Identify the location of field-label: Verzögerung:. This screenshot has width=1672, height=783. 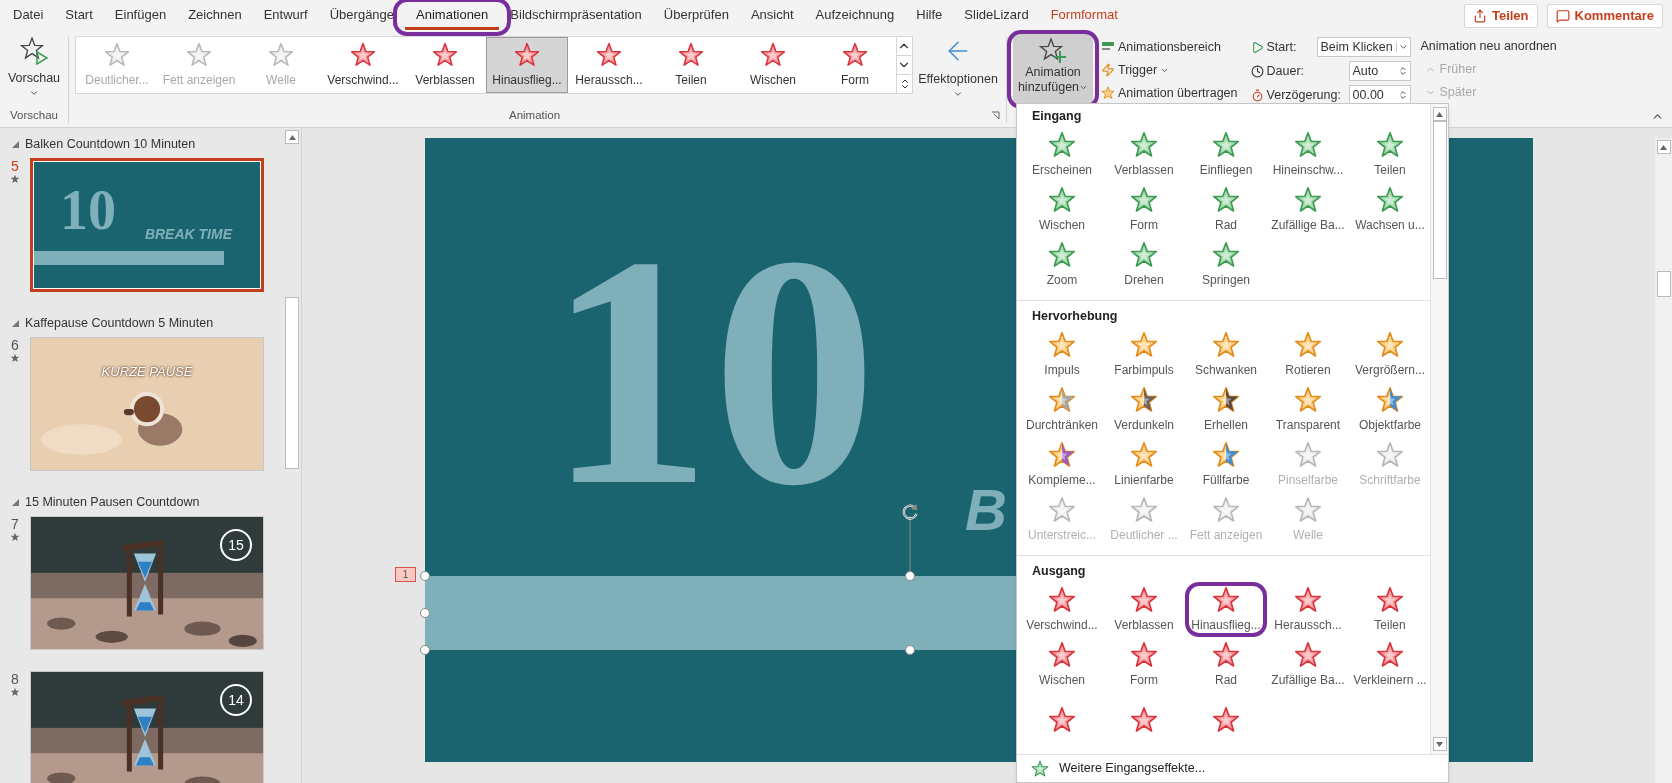
(1303, 95).